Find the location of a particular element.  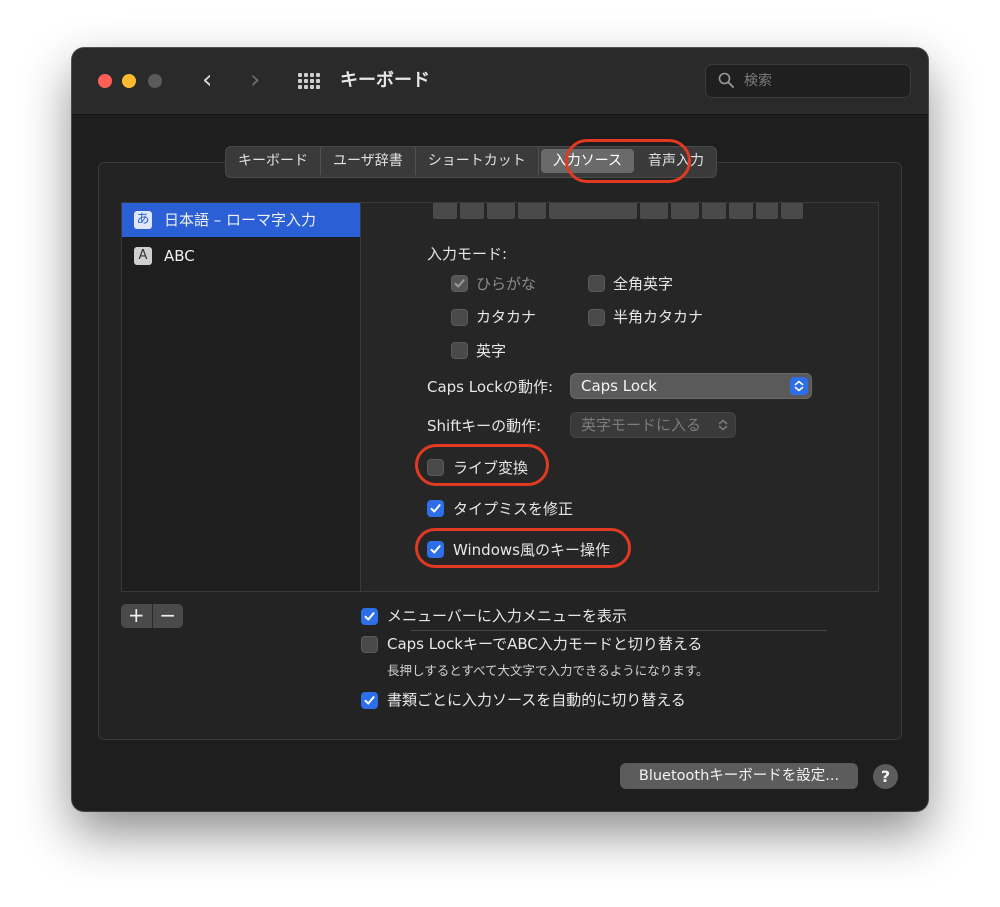

checkbox-katakana is located at coordinates (459, 317).